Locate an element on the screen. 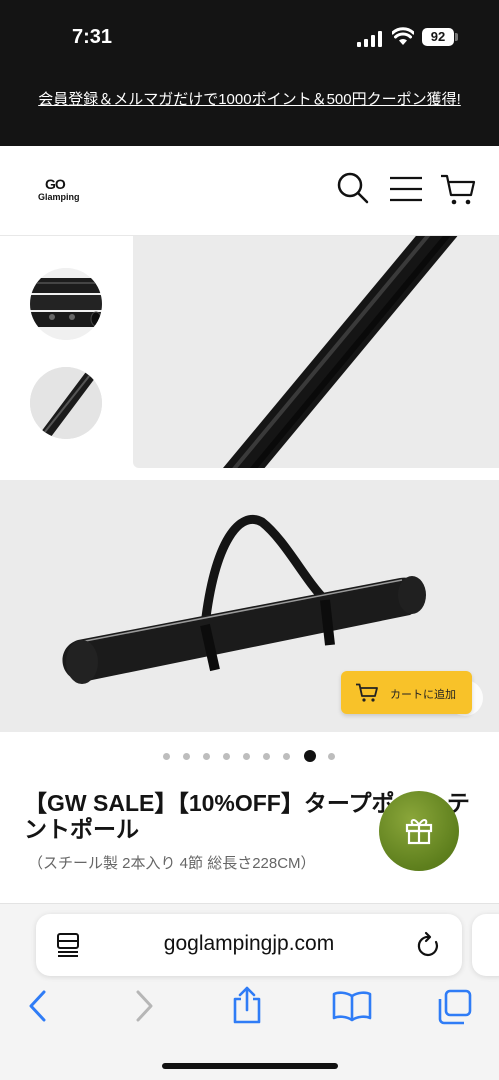 The image size is (499, 1080). search-icon is located at coordinates (353, 187).